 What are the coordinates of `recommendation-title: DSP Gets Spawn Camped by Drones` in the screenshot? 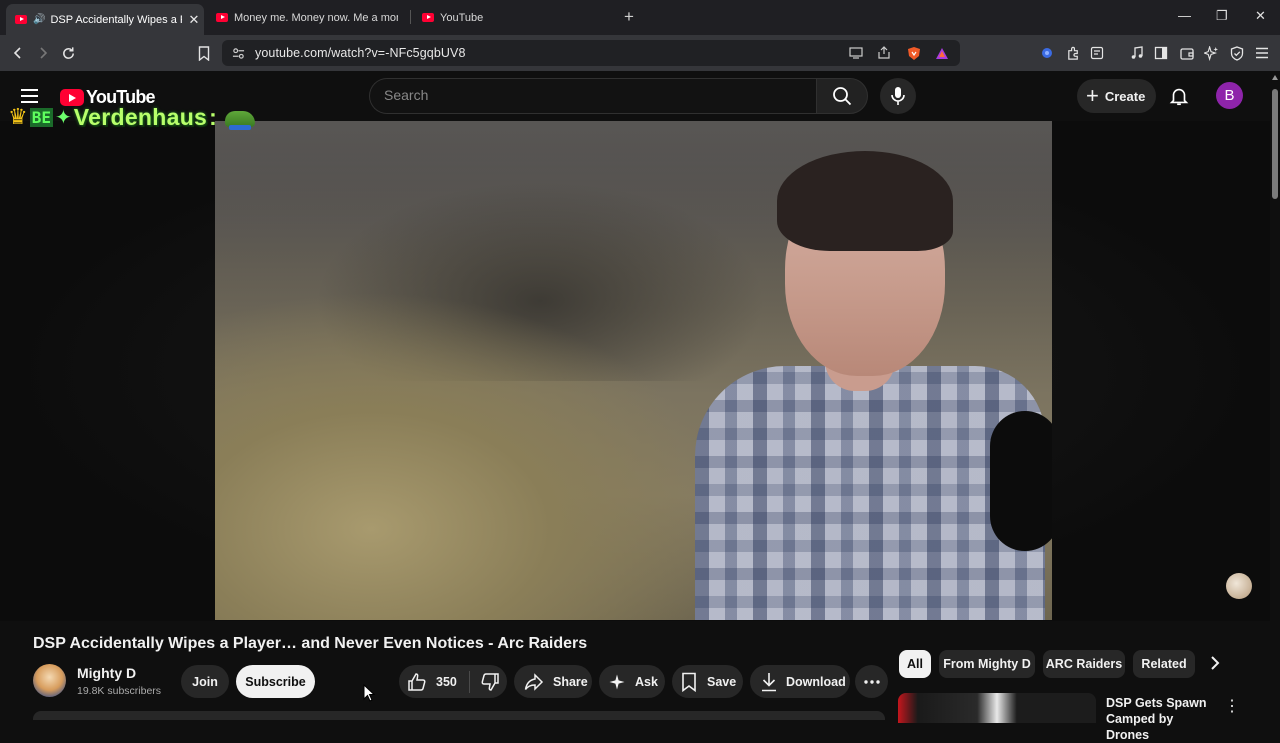 It's located at (1162, 719).